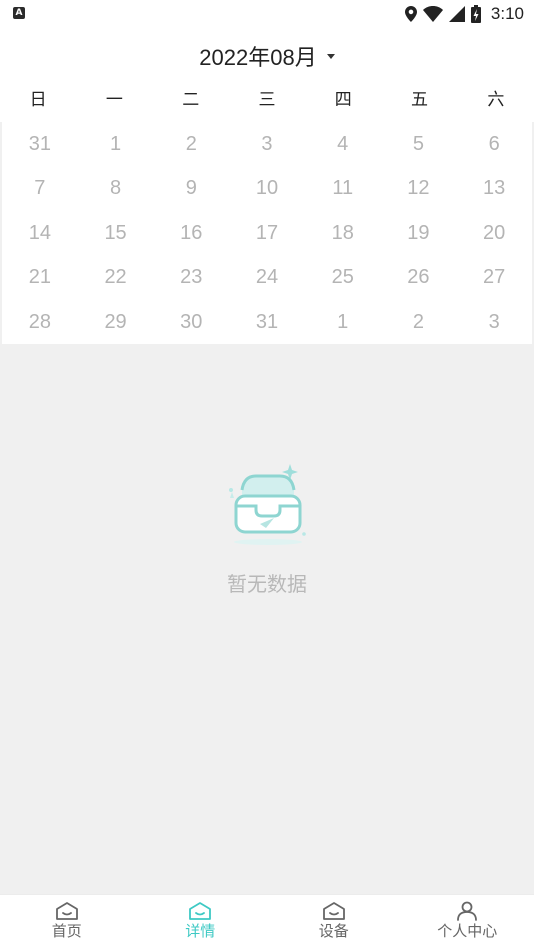  What do you see at coordinates (40, 233) in the screenshot?
I see `calendar-day: 14` at bounding box center [40, 233].